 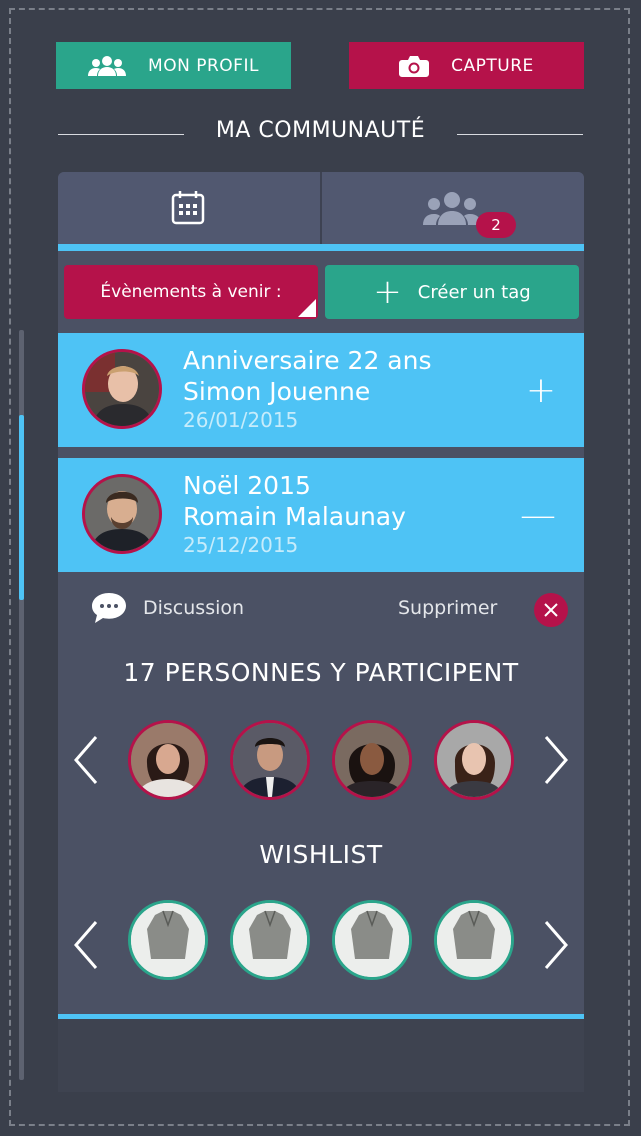 What do you see at coordinates (541, 391) in the screenshot?
I see `expand-icon: +` at bounding box center [541, 391].